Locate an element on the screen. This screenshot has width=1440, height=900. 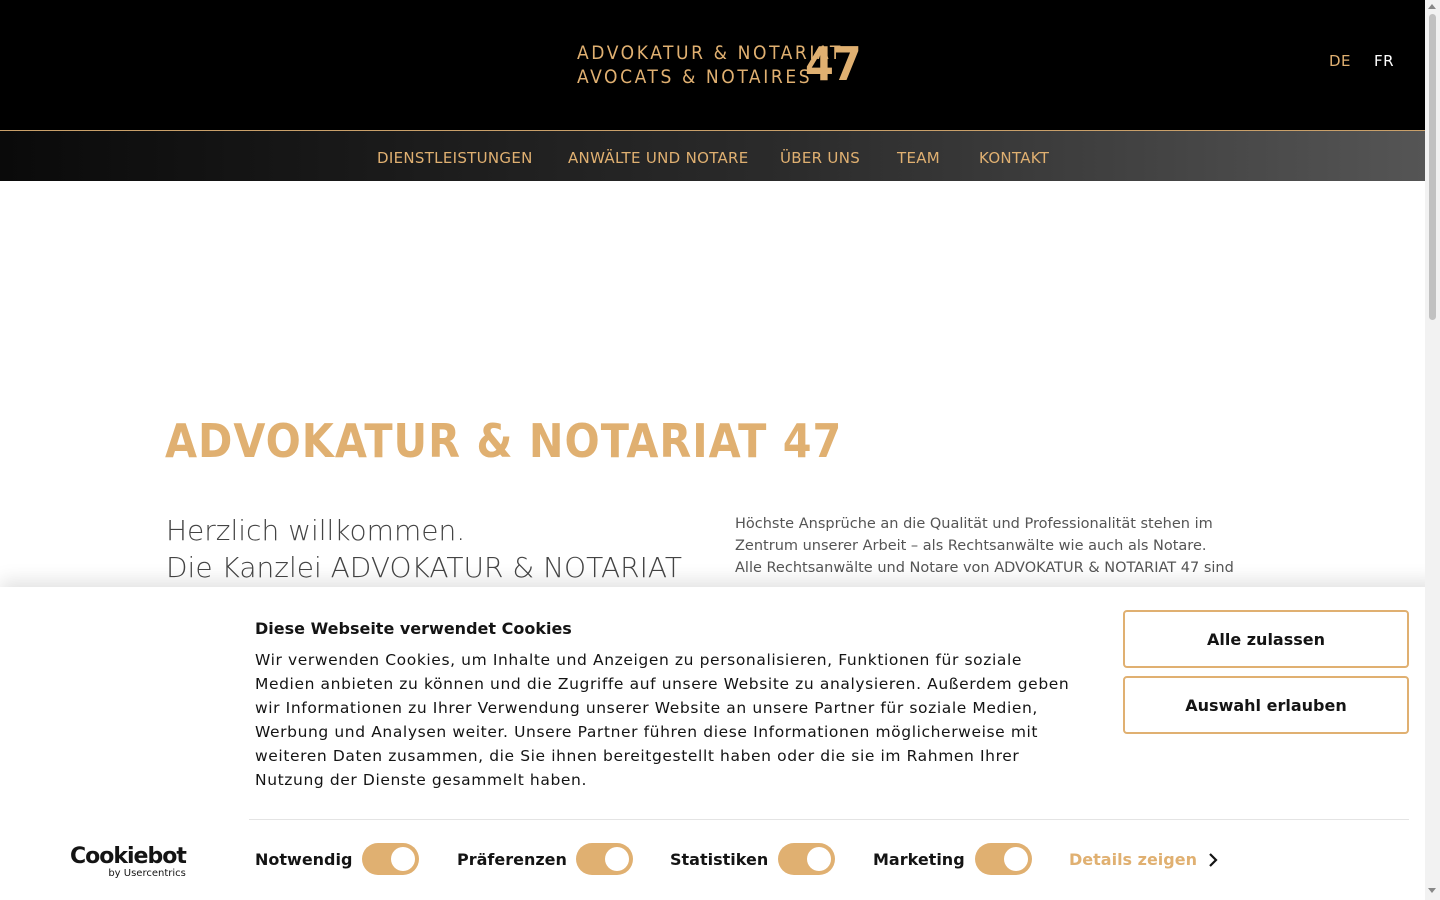
cookiebot-brand: Cookiebot is located at coordinates (128, 856).